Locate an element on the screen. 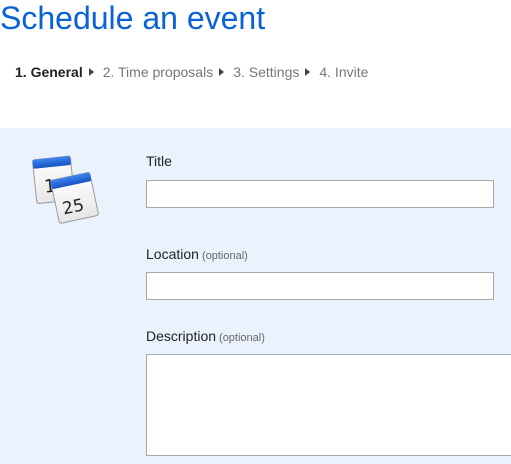 This screenshot has height=464, width=511. location-optional-hint: (optional) is located at coordinates (224, 256).